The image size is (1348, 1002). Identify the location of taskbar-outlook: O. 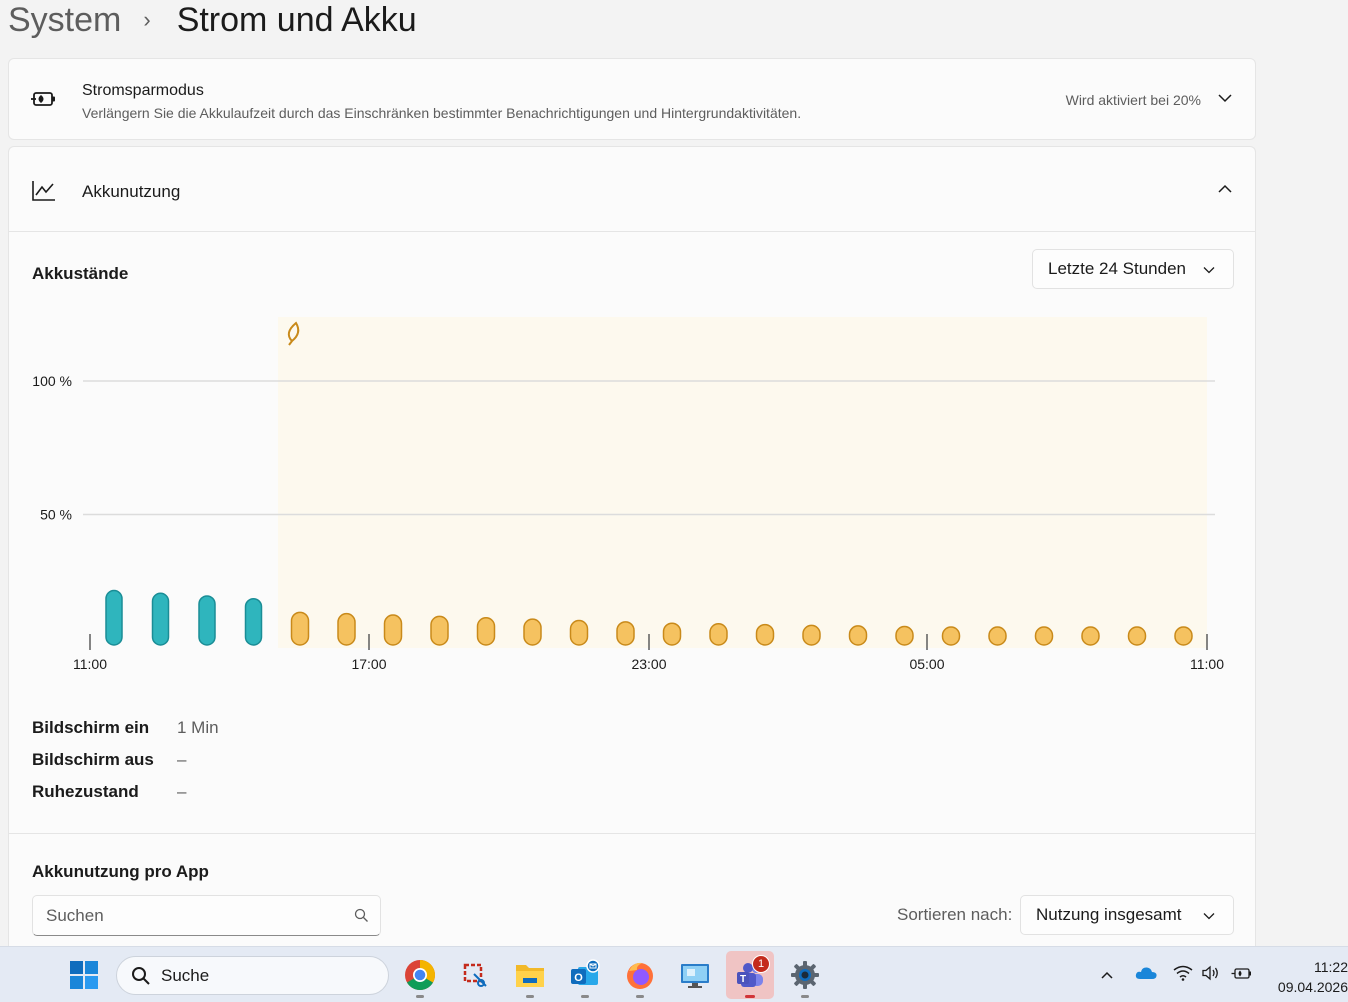
(585, 975).